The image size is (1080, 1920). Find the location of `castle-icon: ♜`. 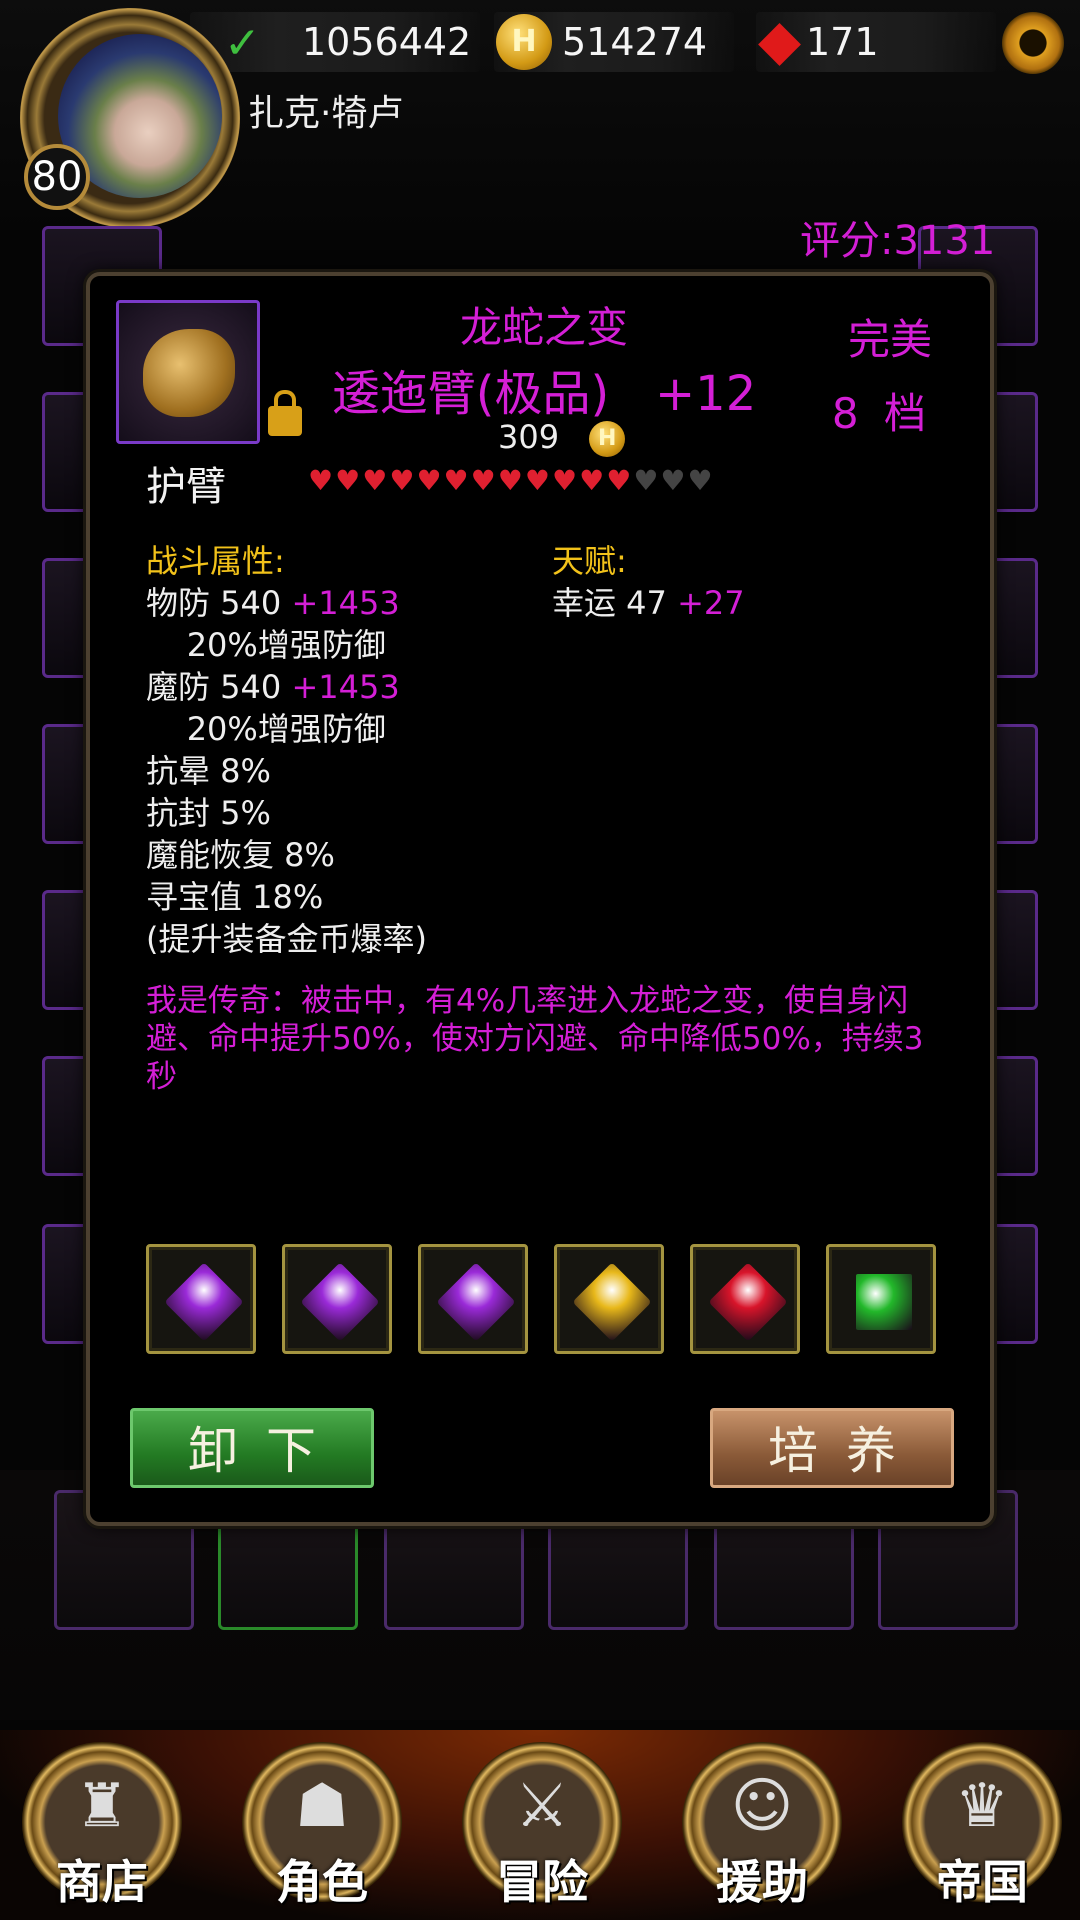

castle-icon: ♜ is located at coordinates (102, 1806).